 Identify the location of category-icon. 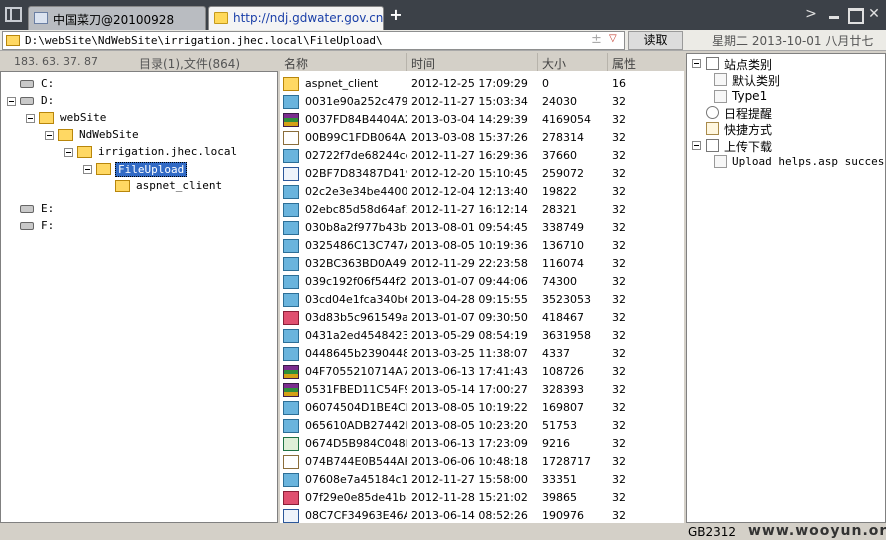
(712, 145).